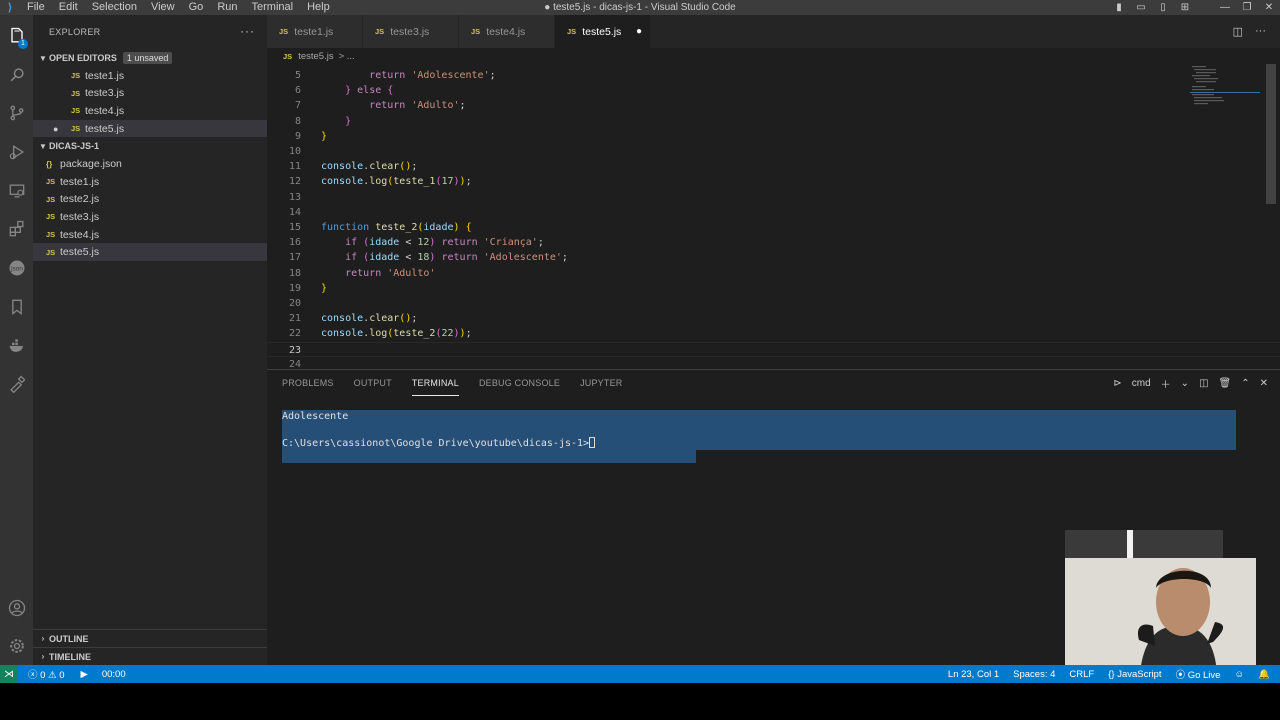  What do you see at coordinates (1225, 383) in the screenshot?
I see `kill-terminal-icon: 🗑` at bounding box center [1225, 383].